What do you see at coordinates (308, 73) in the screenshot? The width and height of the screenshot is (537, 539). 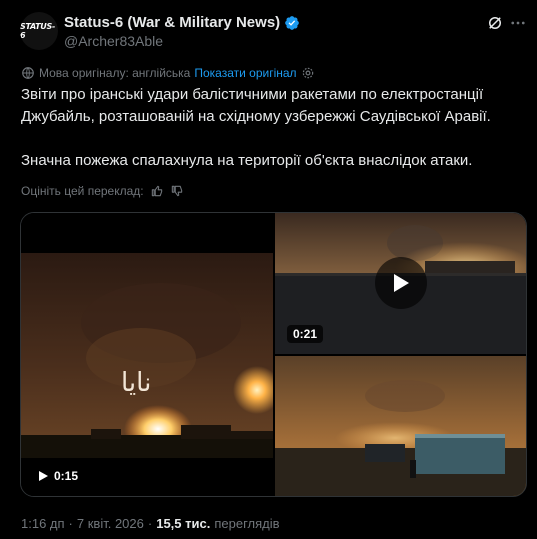 I see `gear-icon` at bounding box center [308, 73].